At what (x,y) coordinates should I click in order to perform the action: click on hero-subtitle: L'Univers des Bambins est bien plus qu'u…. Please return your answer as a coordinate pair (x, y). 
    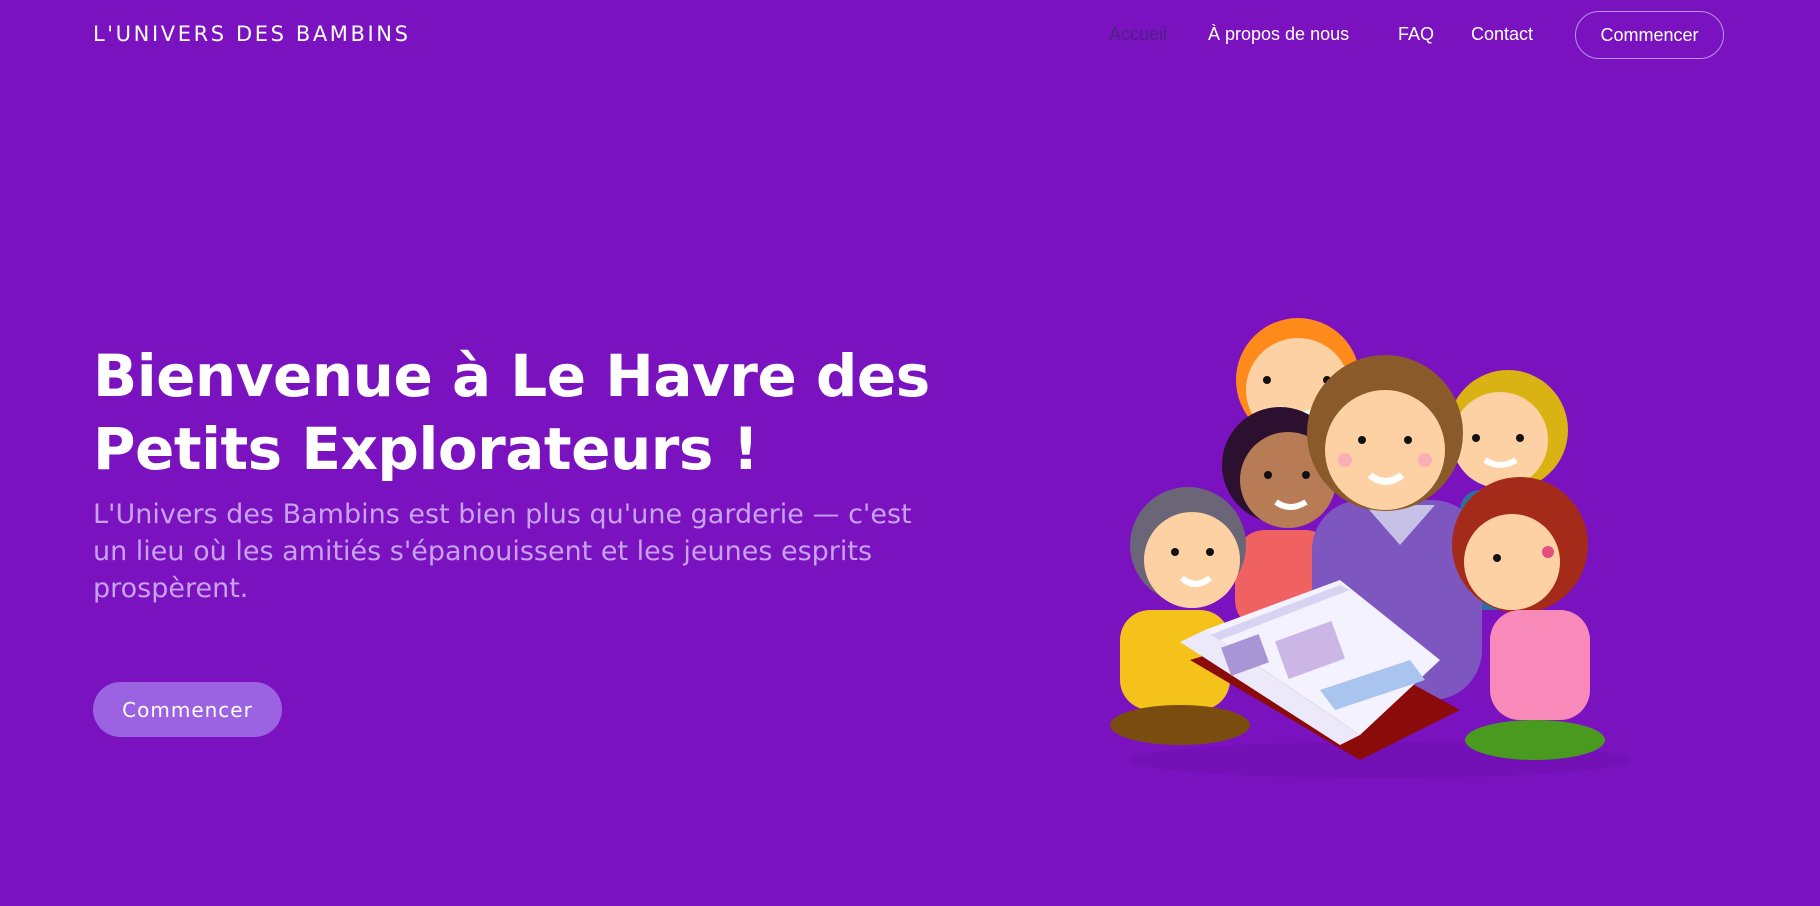
    Looking at the image, I should click on (502, 551).